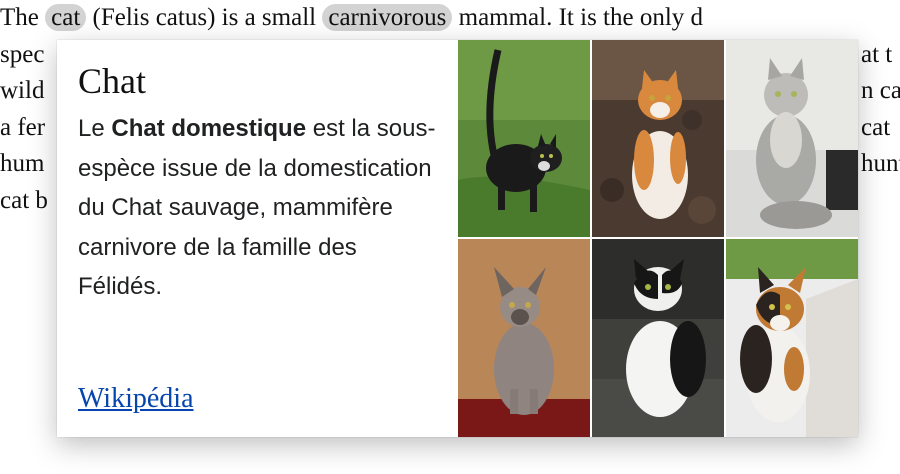 The width and height of the screenshot is (900, 474). What do you see at coordinates (22, 90) in the screenshot?
I see `article-text: wild` at bounding box center [22, 90].